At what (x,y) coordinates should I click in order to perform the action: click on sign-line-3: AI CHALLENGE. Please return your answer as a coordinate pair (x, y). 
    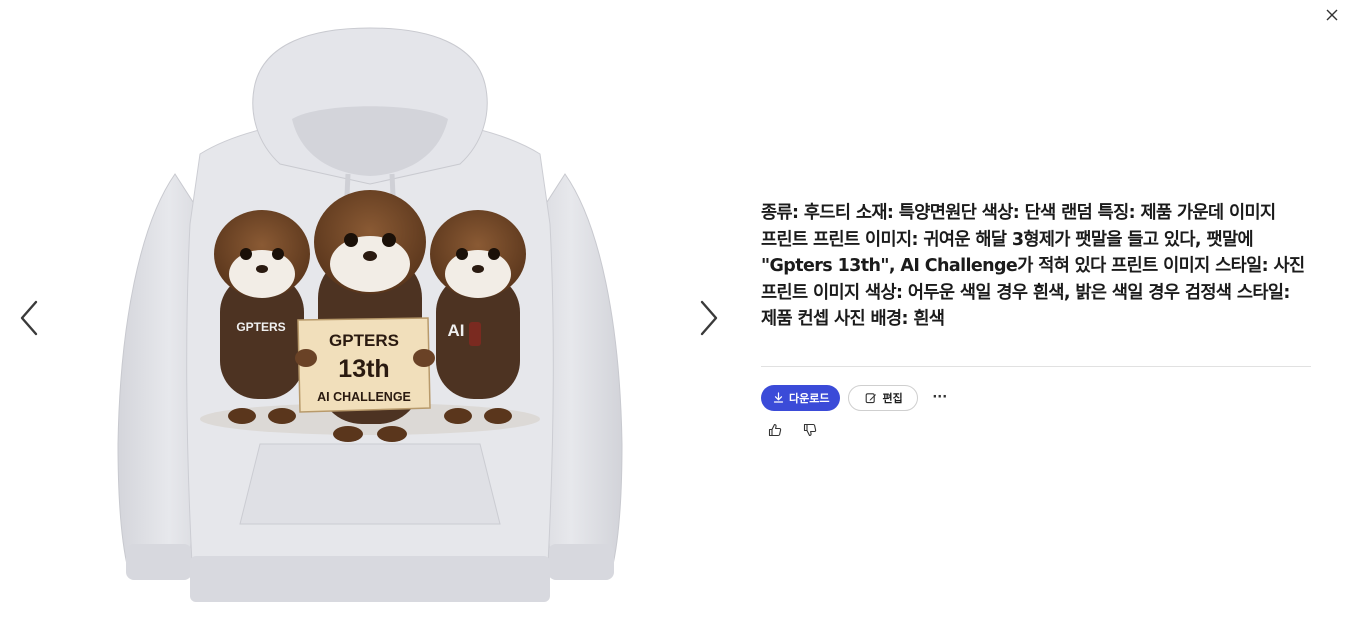
    Looking at the image, I should click on (364, 397).